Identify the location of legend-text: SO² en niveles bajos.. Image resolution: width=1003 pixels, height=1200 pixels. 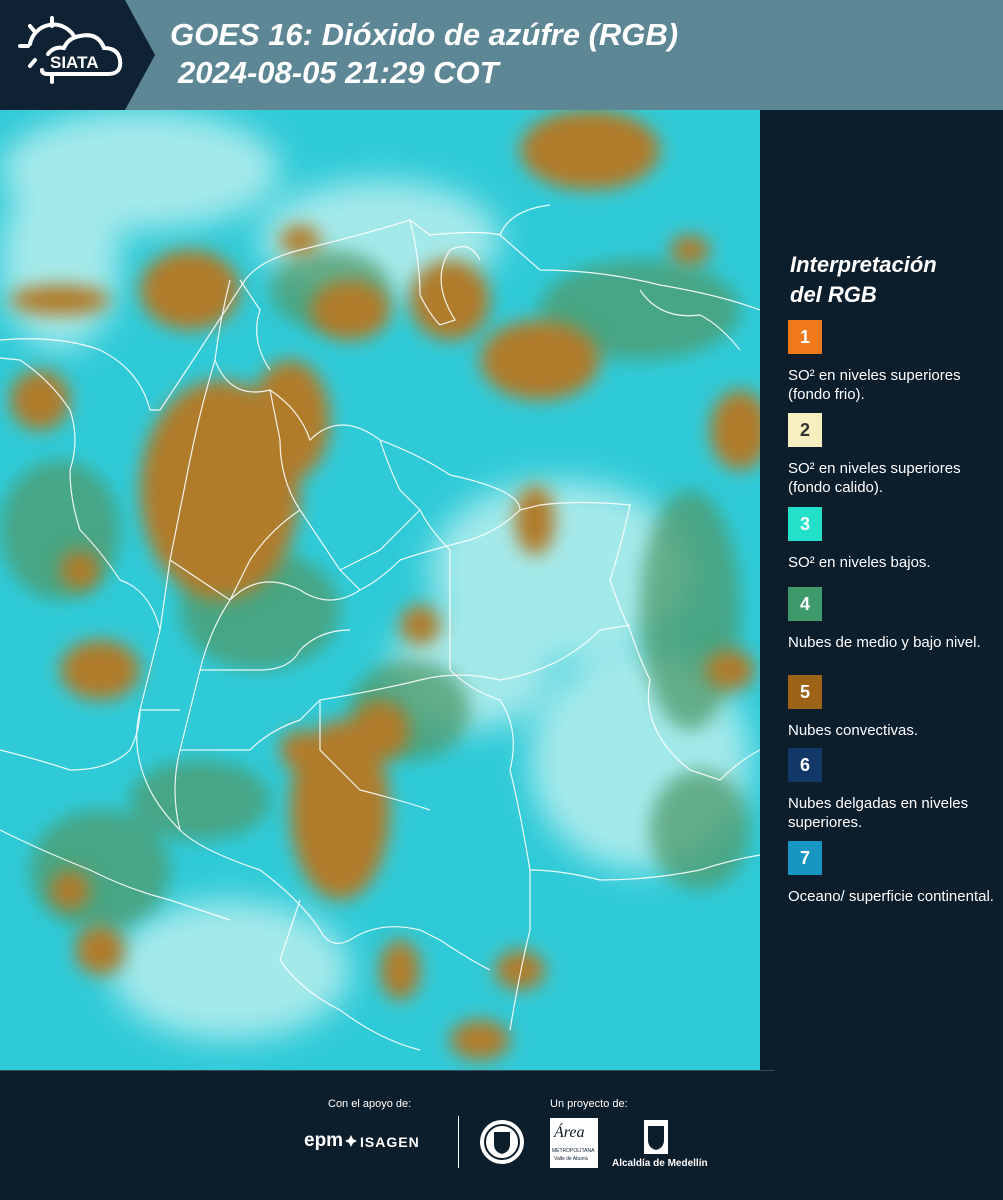
(859, 562).